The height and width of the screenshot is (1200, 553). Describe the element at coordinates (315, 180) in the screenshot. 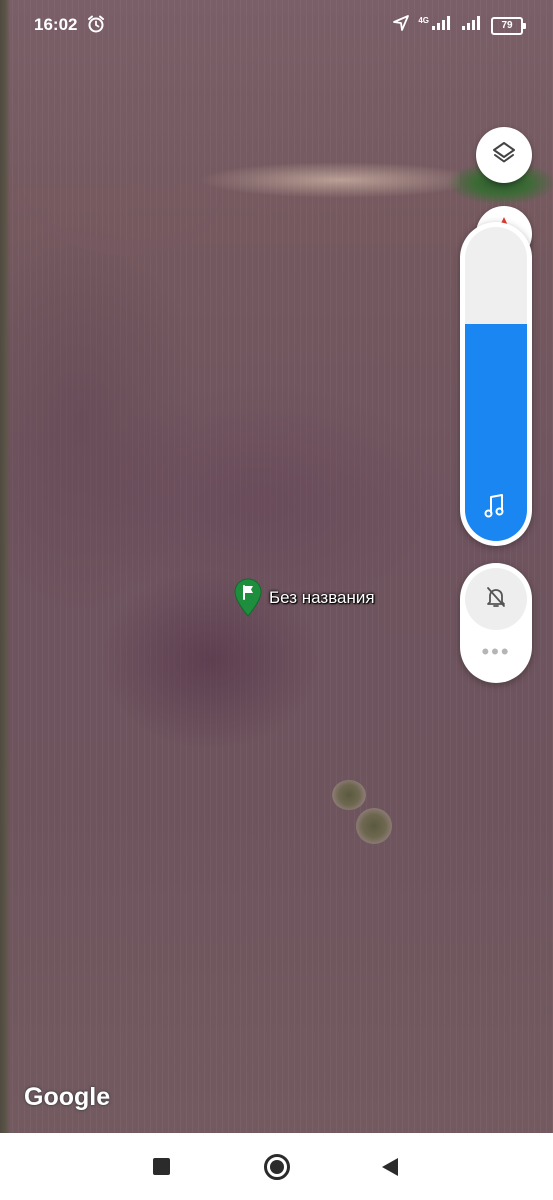

I see `map-track-light` at that location.